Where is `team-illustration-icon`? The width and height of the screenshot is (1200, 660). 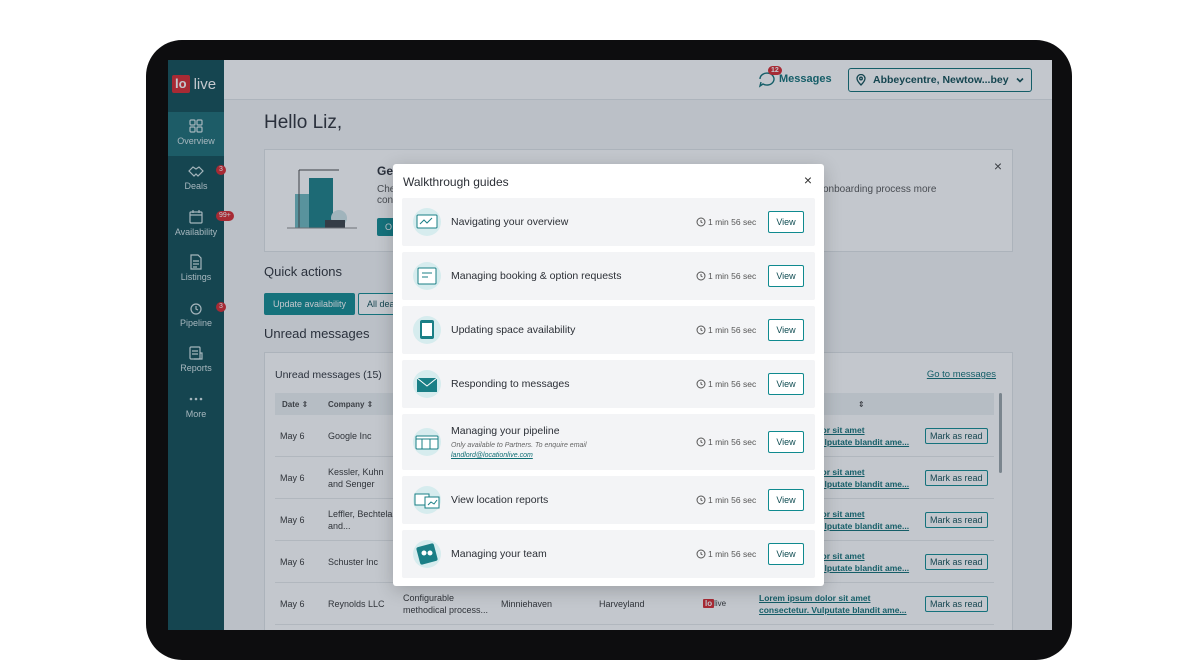 team-illustration-icon is located at coordinates (427, 554).